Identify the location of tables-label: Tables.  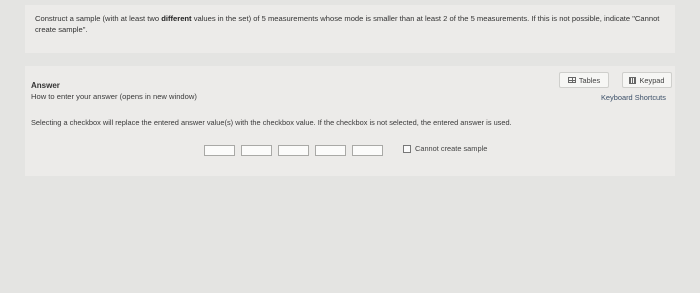
(589, 80).